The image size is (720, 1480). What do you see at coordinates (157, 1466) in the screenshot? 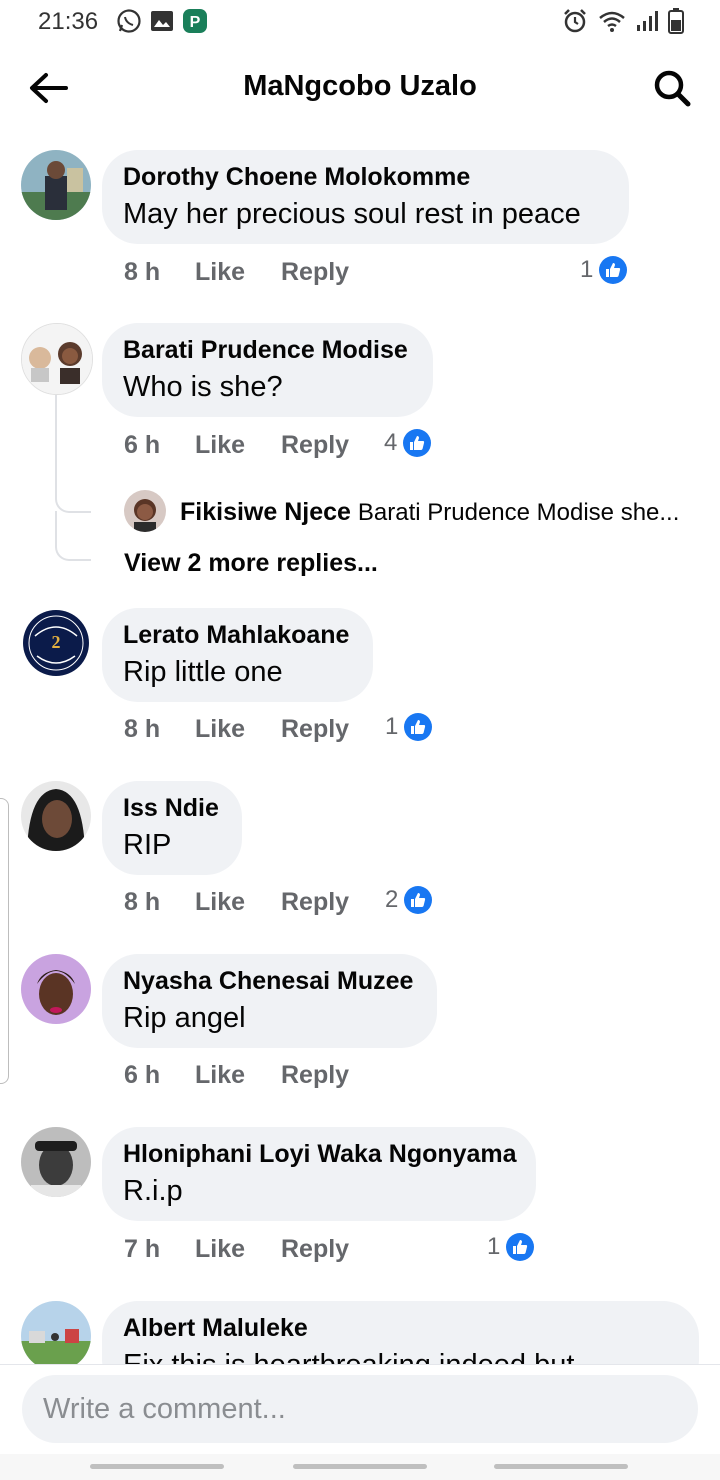
I see `recent-apps-button` at bounding box center [157, 1466].